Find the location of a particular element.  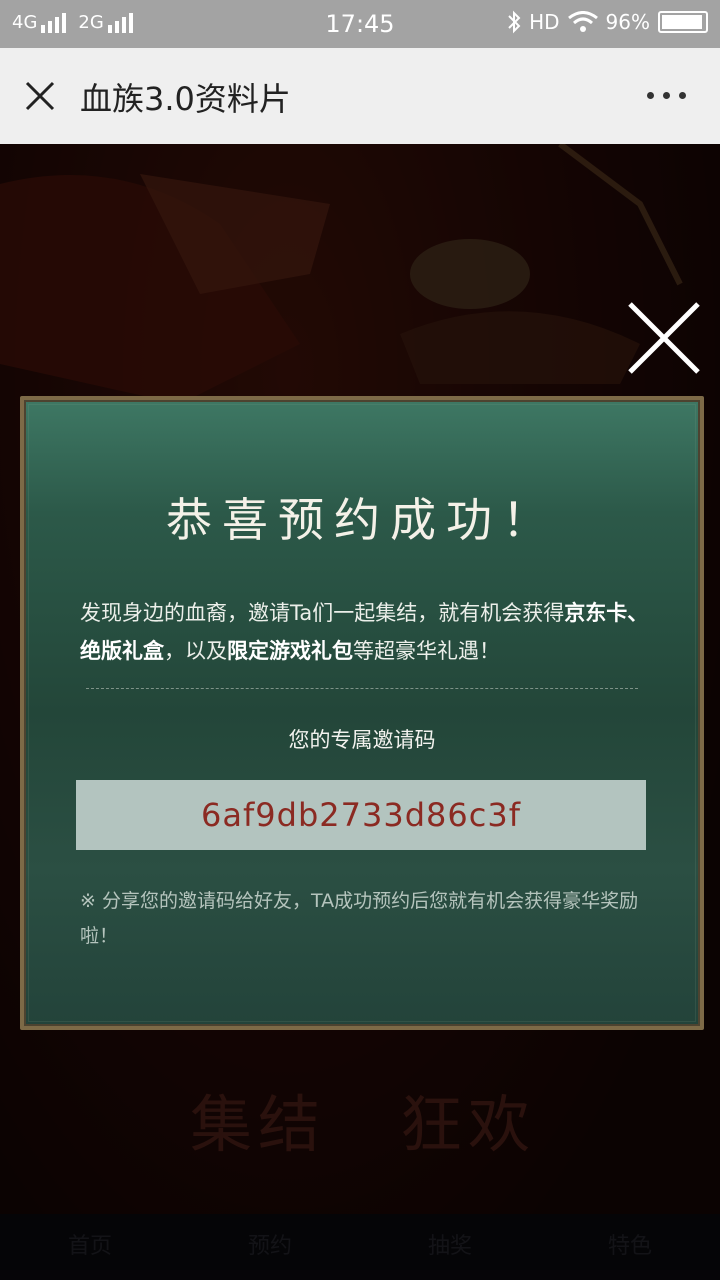

hd-label: HD is located at coordinates (544, 22).